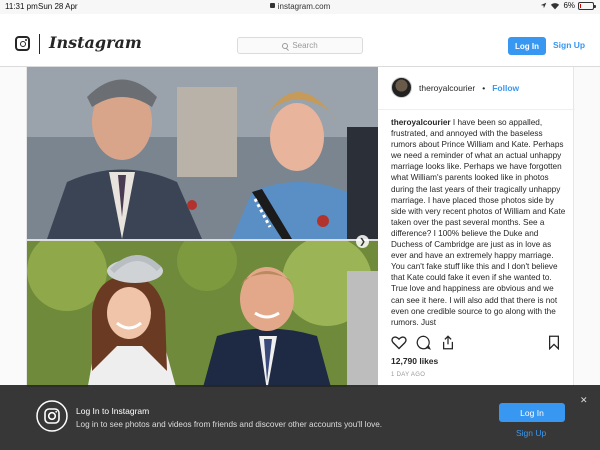 This screenshot has width=600, height=450. What do you see at coordinates (544, 5) in the screenshot?
I see `location-icon` at bounding box center [544, 5].